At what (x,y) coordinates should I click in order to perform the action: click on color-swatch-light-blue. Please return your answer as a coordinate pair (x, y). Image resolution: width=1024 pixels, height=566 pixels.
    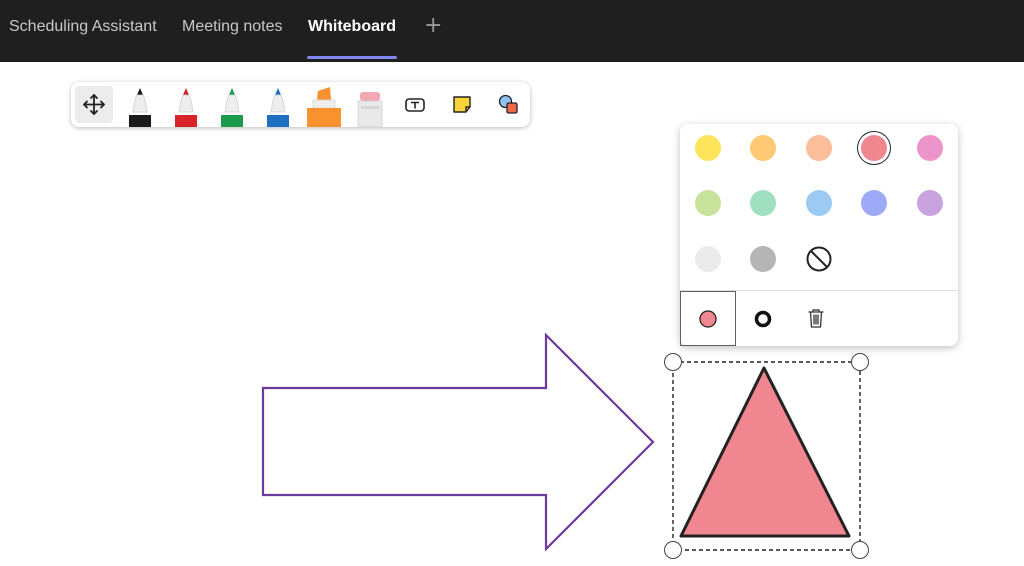
    Looking at the image, I should click on (819, 203).